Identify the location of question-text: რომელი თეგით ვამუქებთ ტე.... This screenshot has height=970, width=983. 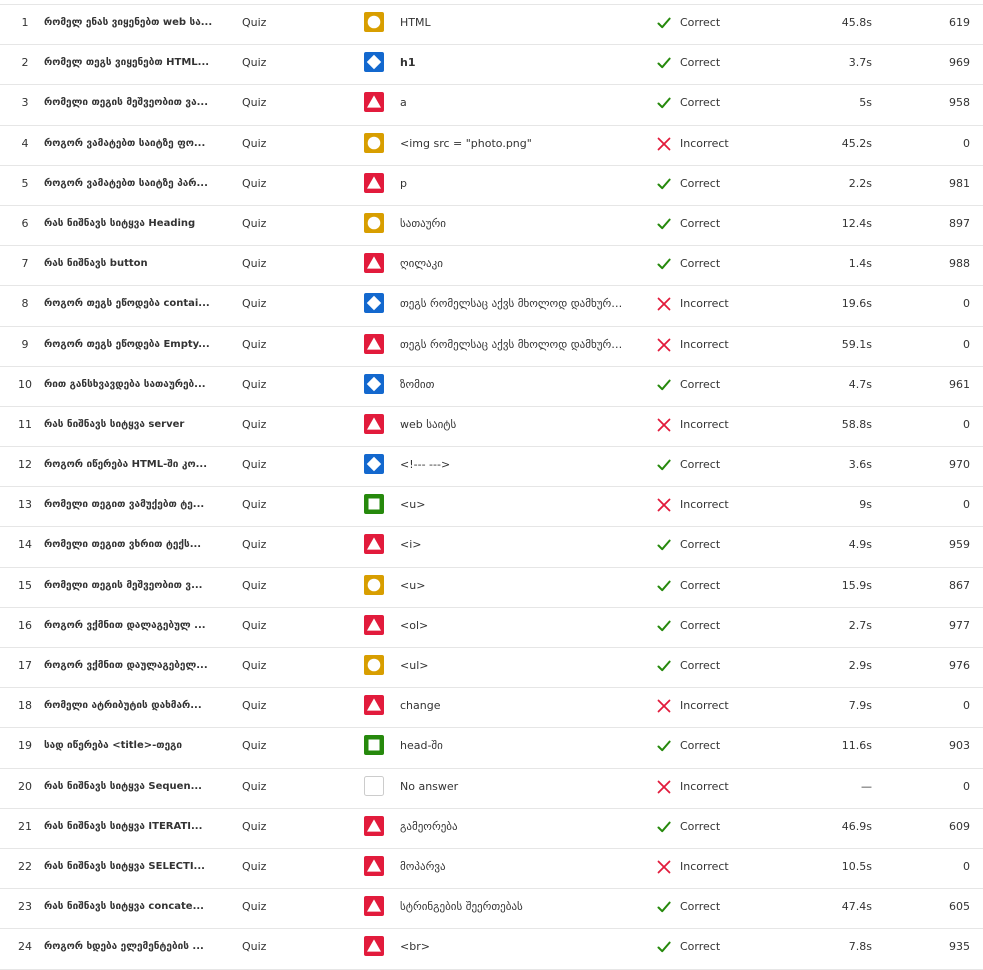
(124, 505).